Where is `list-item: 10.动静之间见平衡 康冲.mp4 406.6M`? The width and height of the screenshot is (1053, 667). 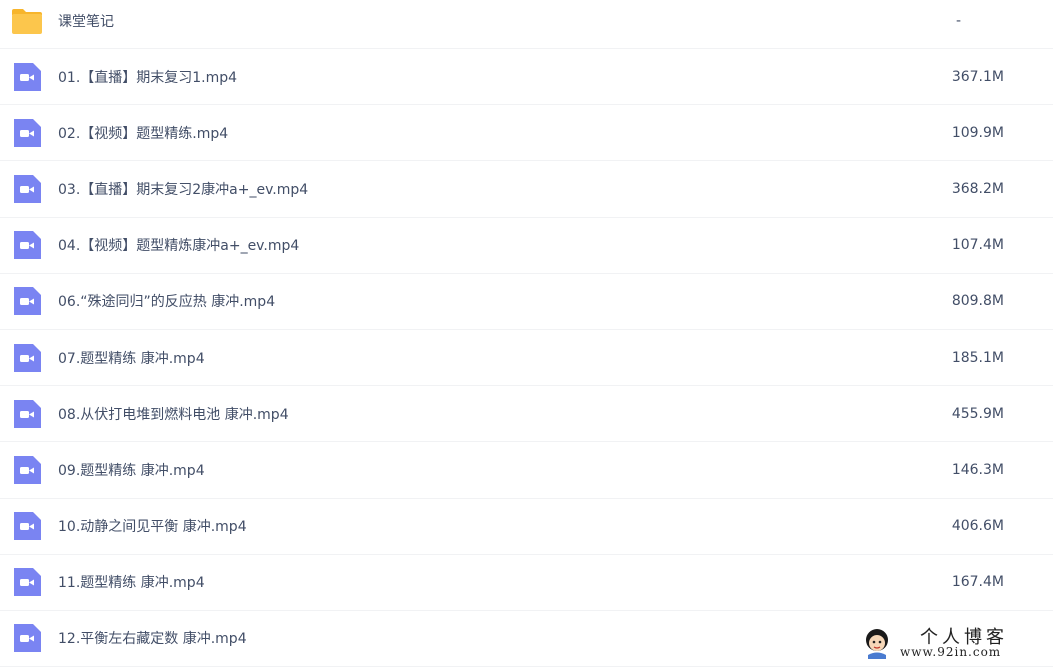
list-item: 10.动静之间见平衡 康冲.mp4 406.6M is located at coordinates (526, 527).